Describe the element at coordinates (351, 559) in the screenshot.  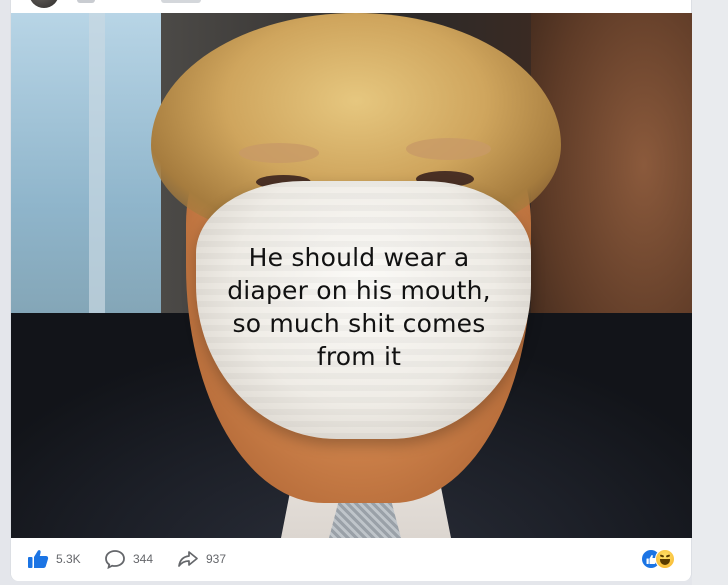
I see `post-action-bar: 5.3K 344 937` at that location.